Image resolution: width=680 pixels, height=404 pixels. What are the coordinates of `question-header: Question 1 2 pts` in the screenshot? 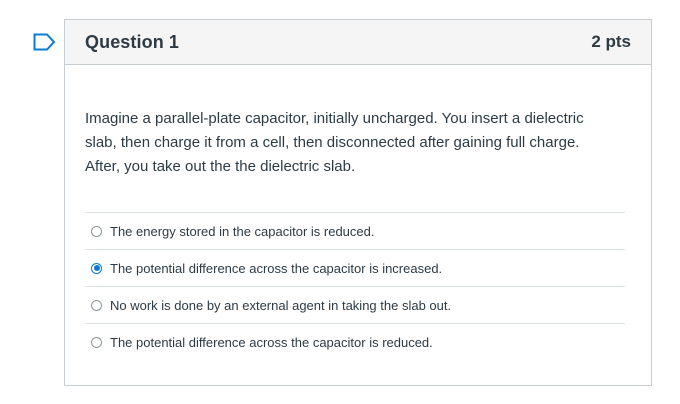 It's located at (358, 42).